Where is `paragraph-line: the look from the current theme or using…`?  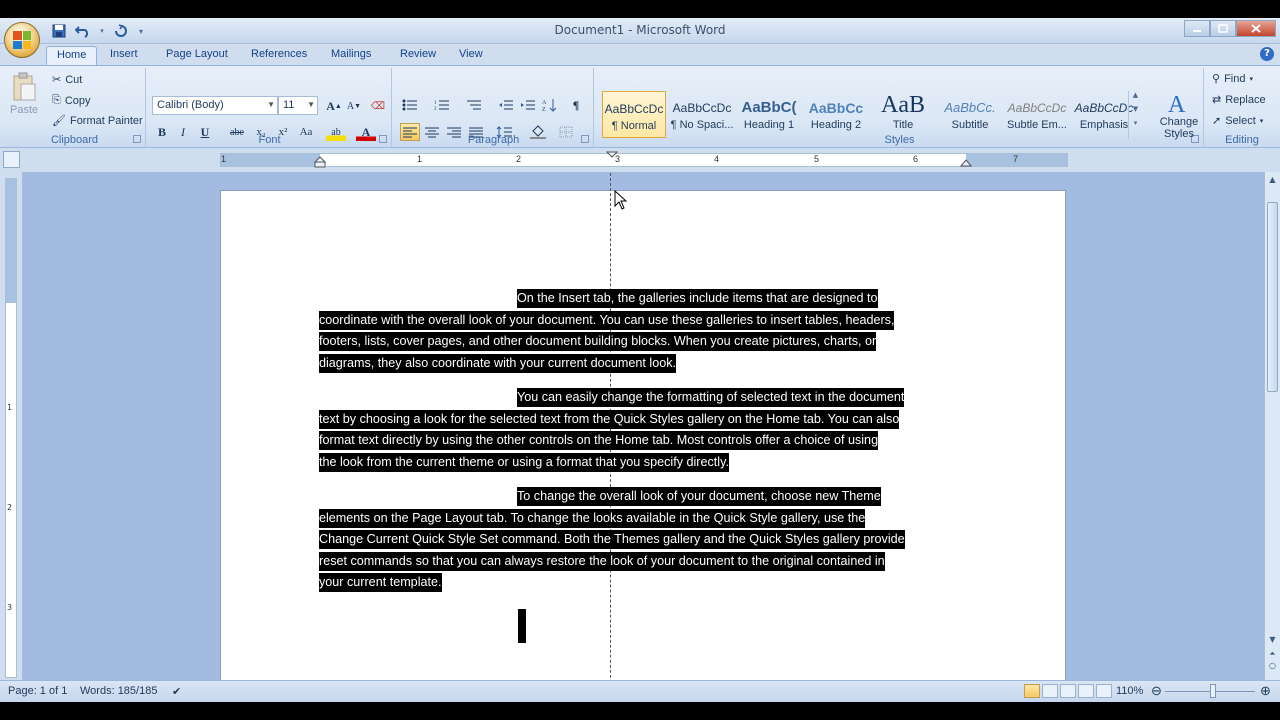
paragraph-line: the look from the current theme or using… is located at coordinates (524, 462).